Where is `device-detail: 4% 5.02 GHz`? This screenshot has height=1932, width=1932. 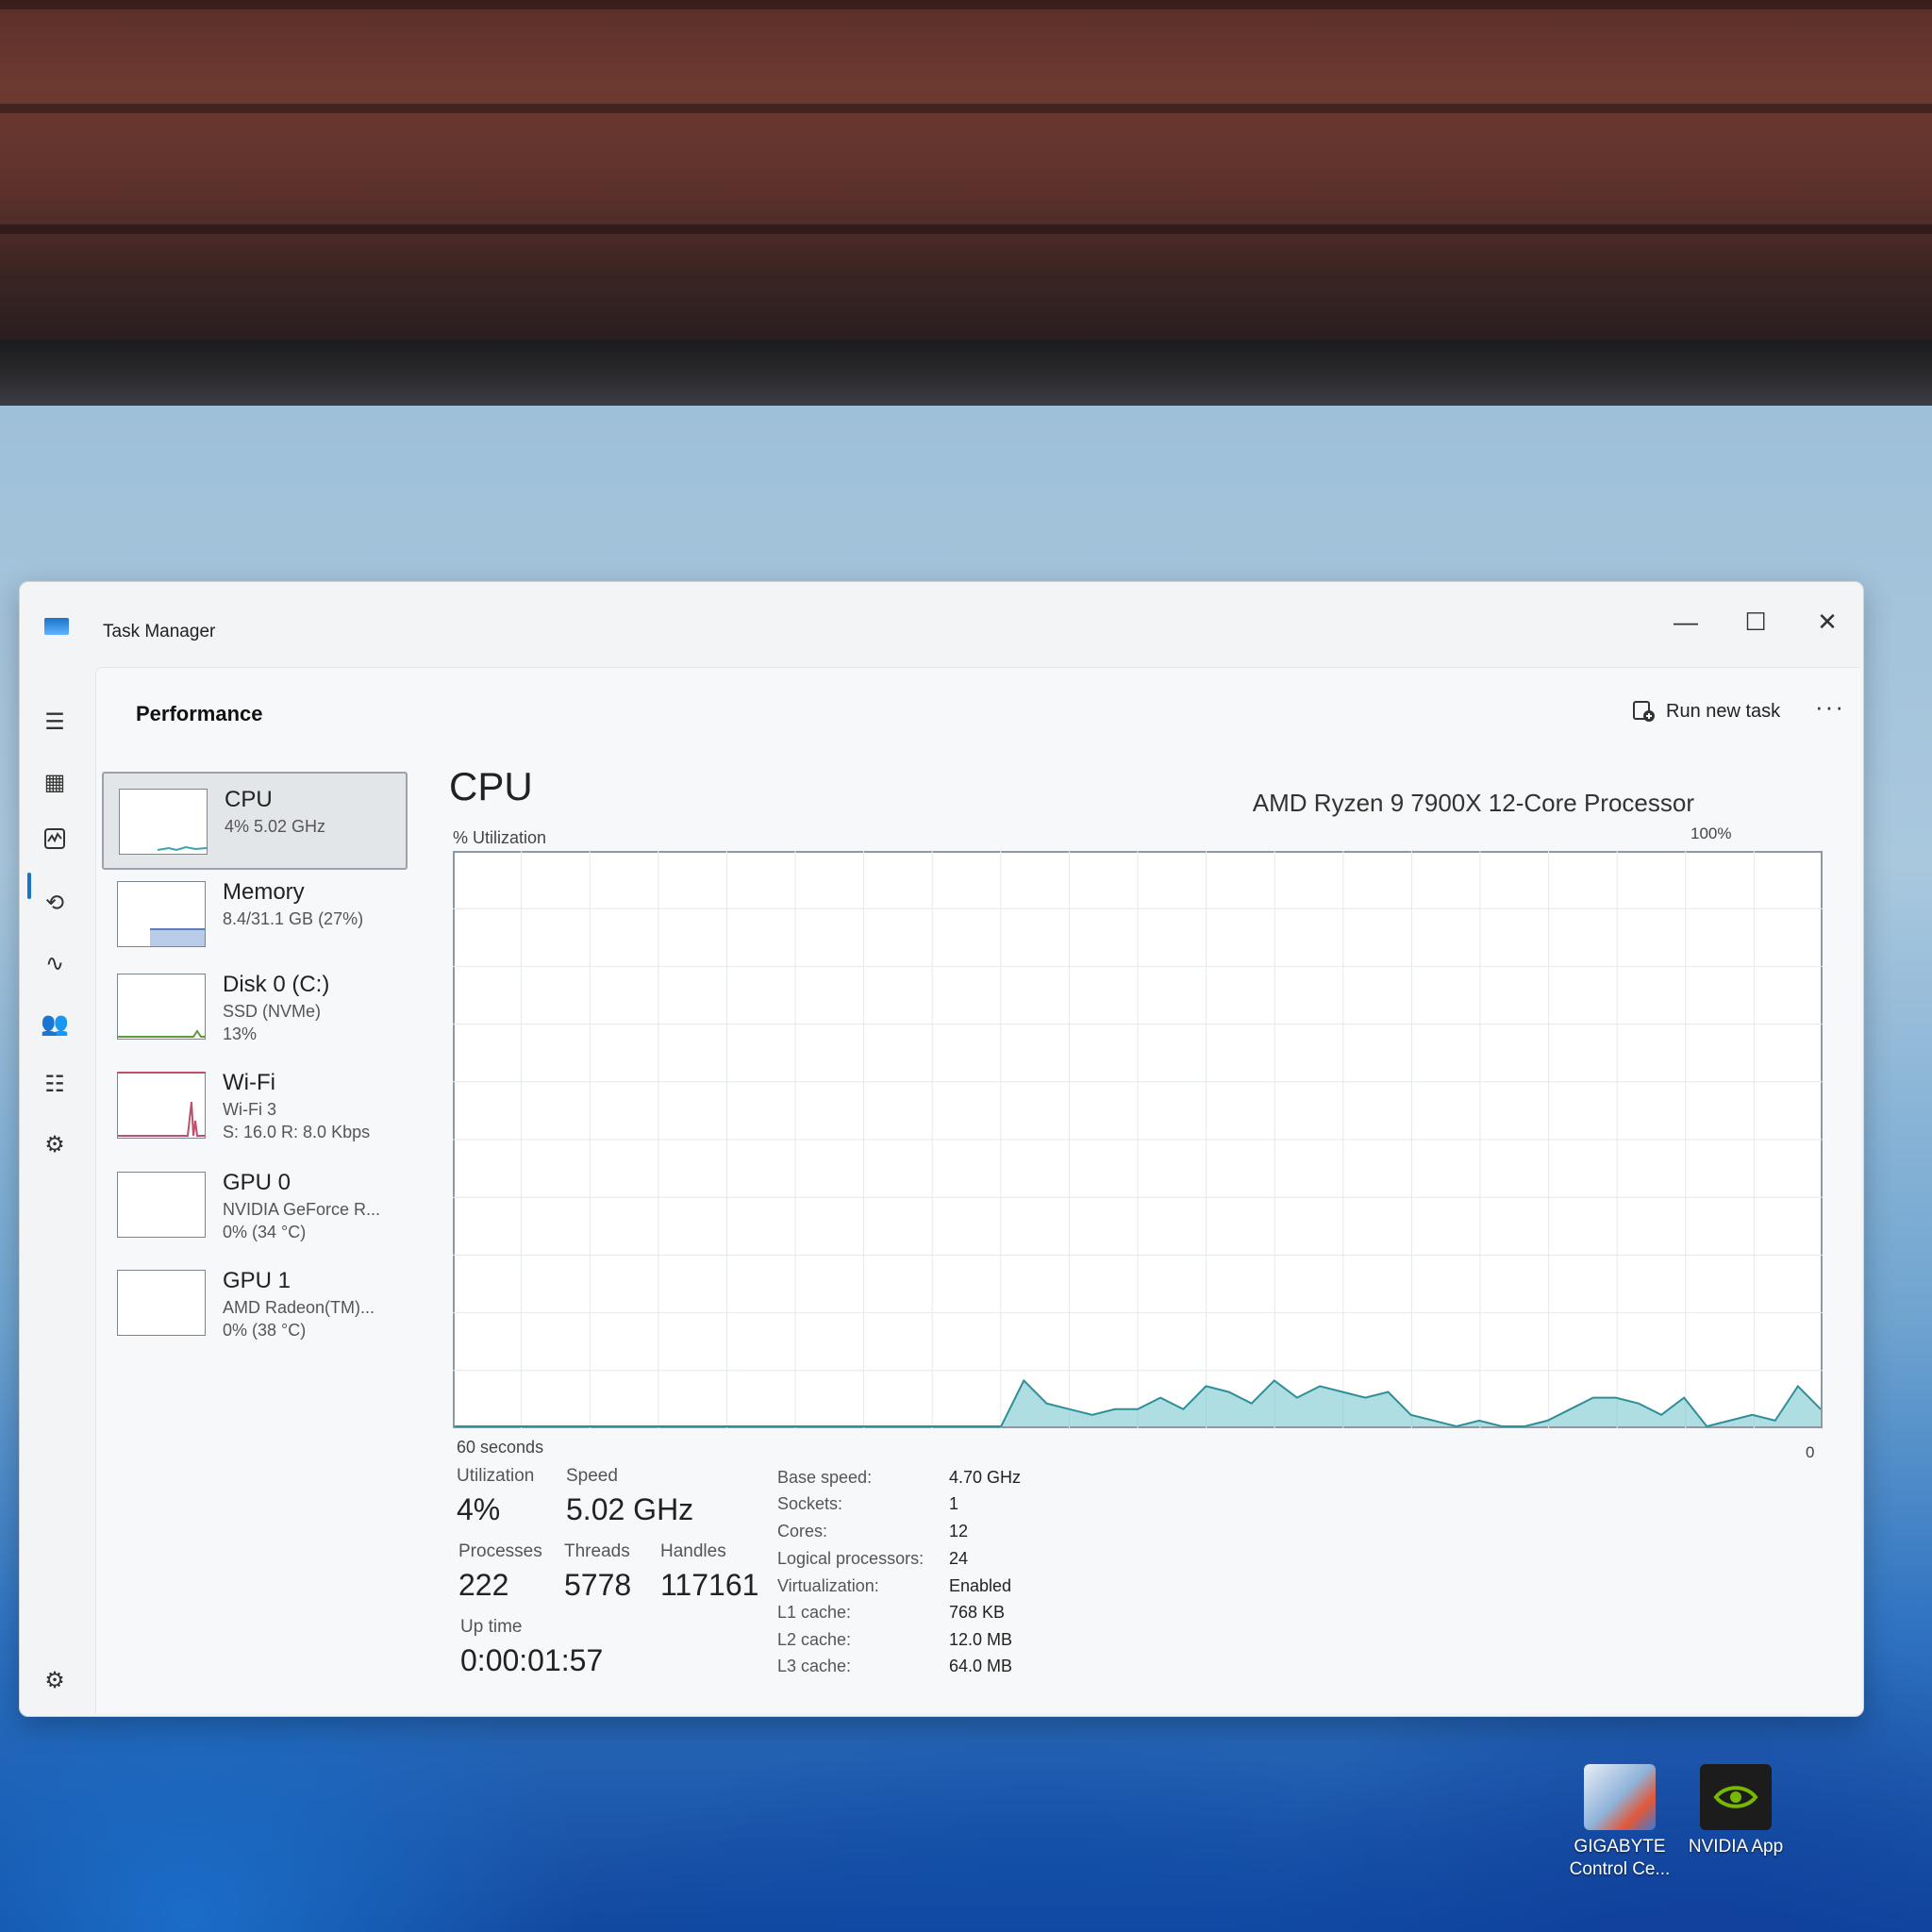
device-detail: 4% 5.02 GHz is located at coordinates (275, 827).